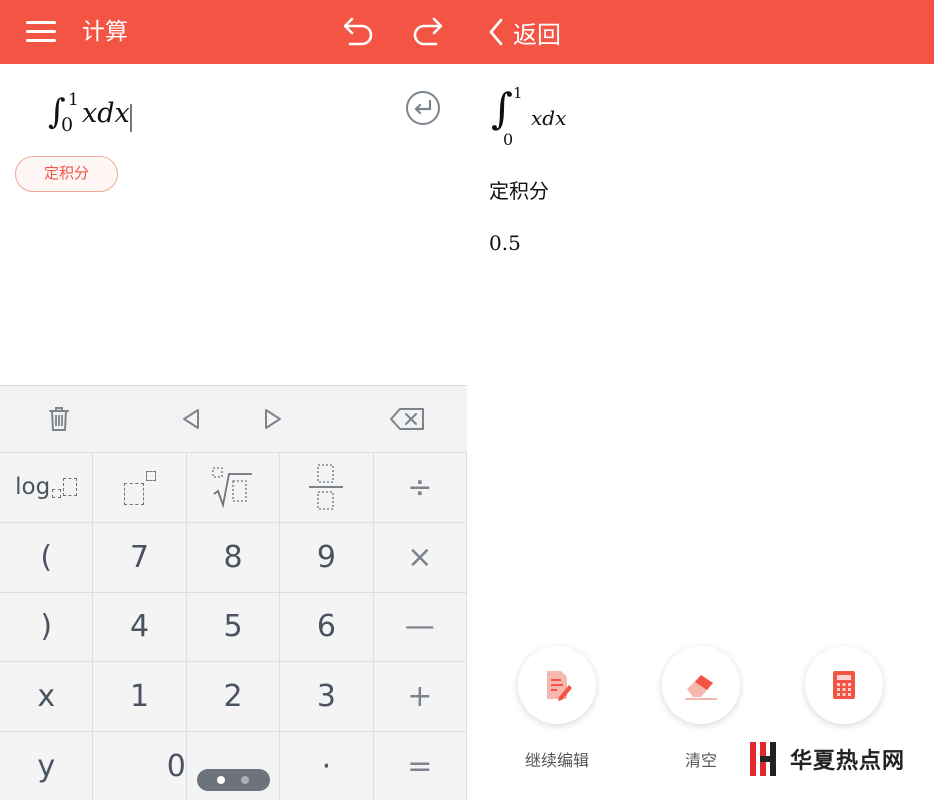 The height and width of the screenshot is (800, 934). Describe the element at coordinates (233, 557) in the screenshot. I see `key-8: 8` at that location.